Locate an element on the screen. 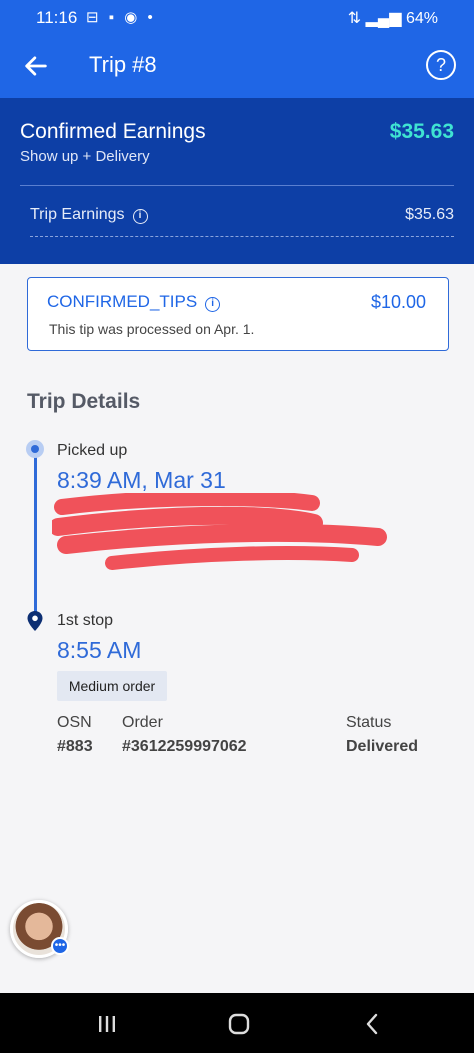  trip-earnings-row: Trip Earnings i is located at coordinates (89, 215).